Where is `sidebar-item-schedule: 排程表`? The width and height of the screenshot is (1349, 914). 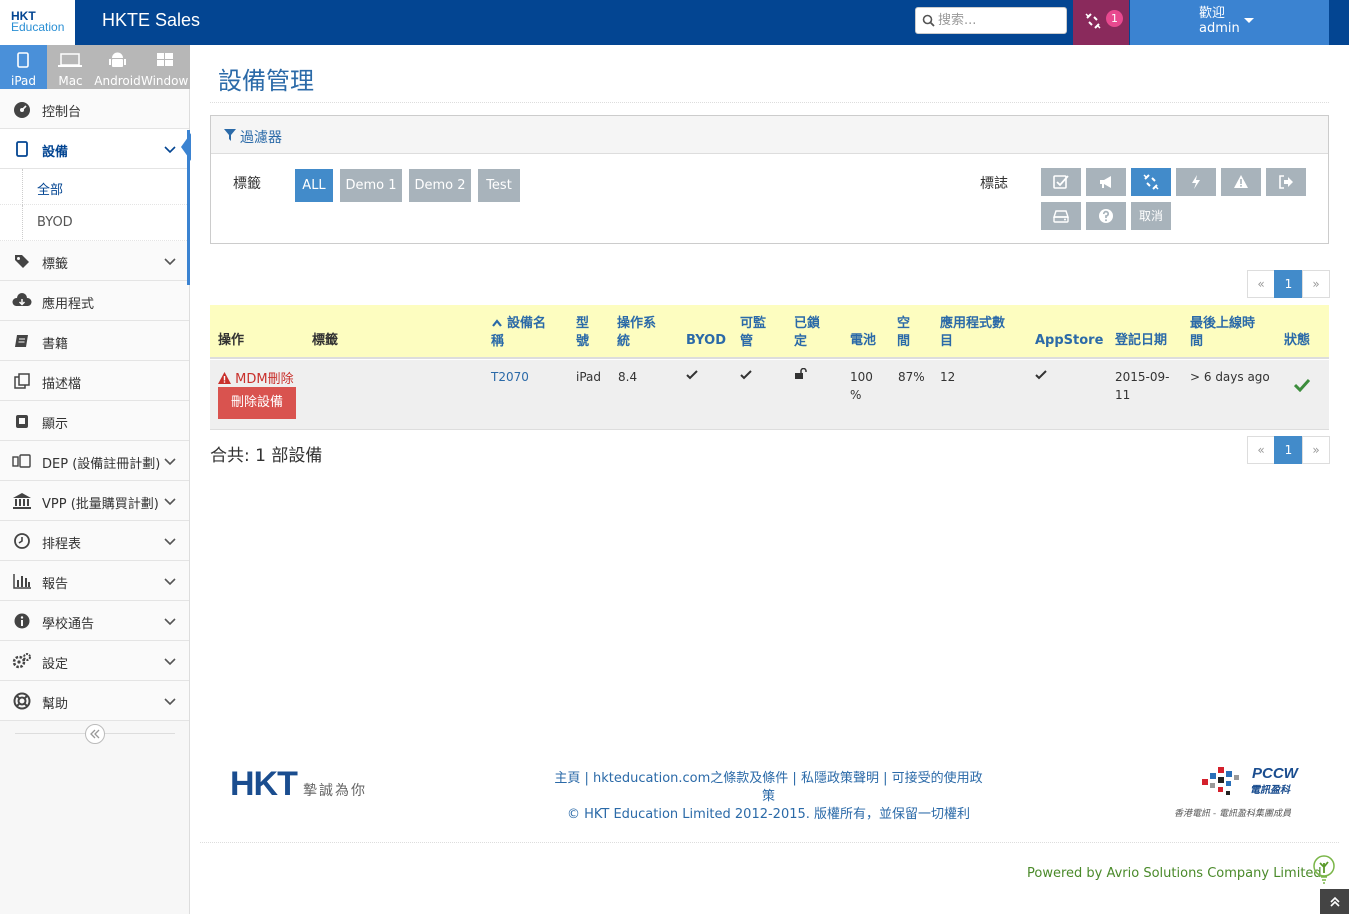 sidebar-item-schedule: 排程表 is located at coordinates (94, 541).